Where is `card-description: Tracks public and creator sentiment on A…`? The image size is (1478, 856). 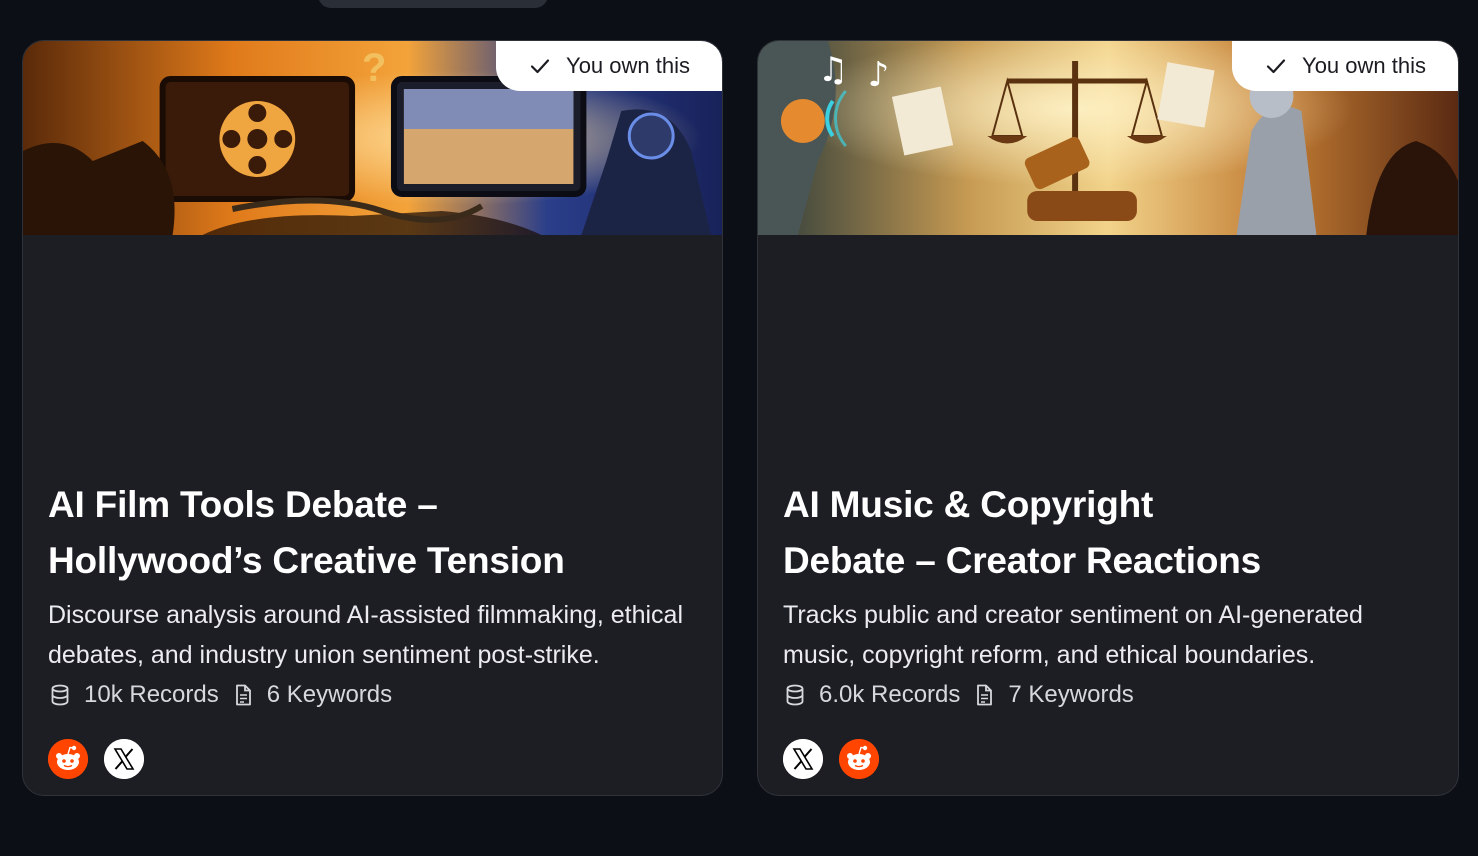 card-description: Tracks public and creator sentiment on A… is located at coordinates (1073, 635).